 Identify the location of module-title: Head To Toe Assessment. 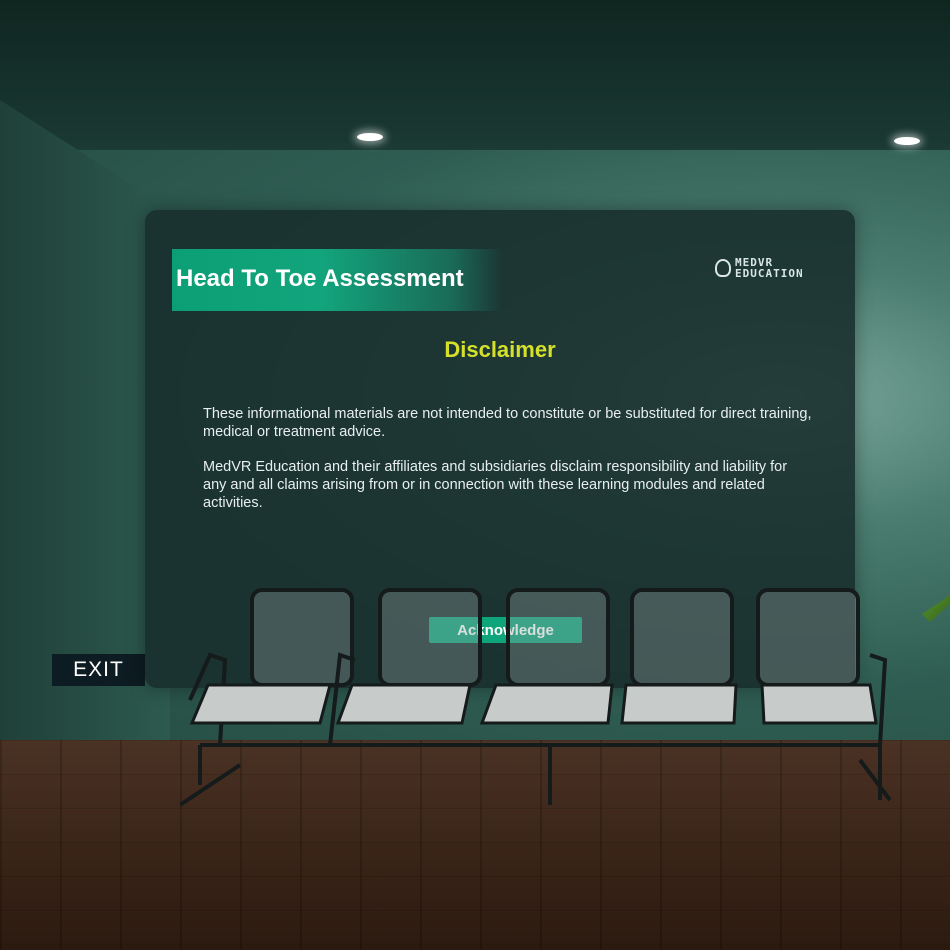
(320, 278).